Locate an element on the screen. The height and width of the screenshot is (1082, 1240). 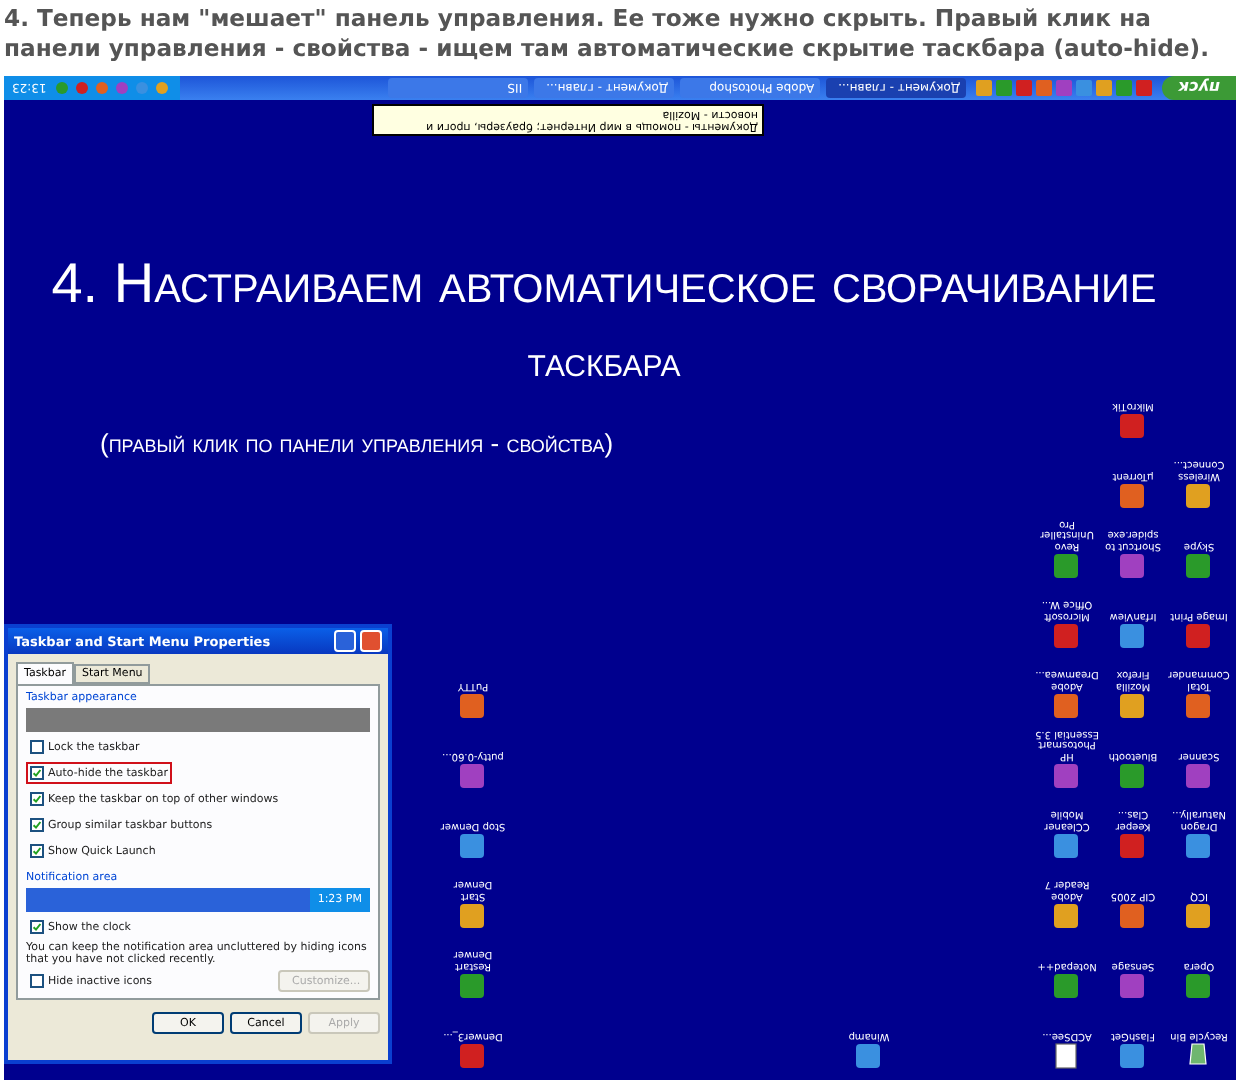
start-button: пуск is located at coordinates (1199, 88).